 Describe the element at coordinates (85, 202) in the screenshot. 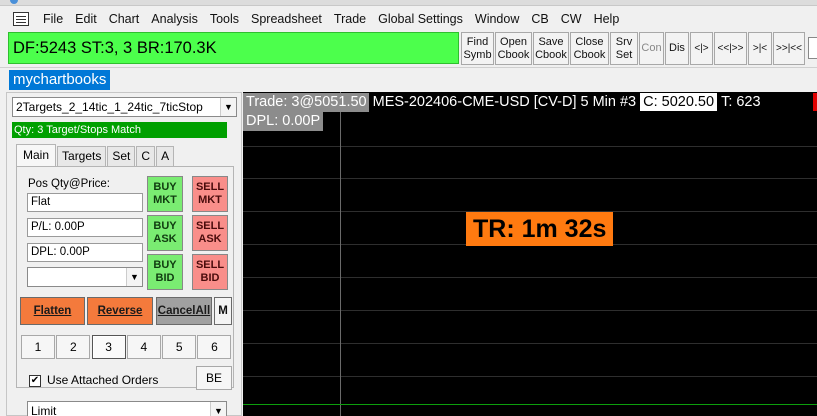

I see `position-field: Flat` at that location.